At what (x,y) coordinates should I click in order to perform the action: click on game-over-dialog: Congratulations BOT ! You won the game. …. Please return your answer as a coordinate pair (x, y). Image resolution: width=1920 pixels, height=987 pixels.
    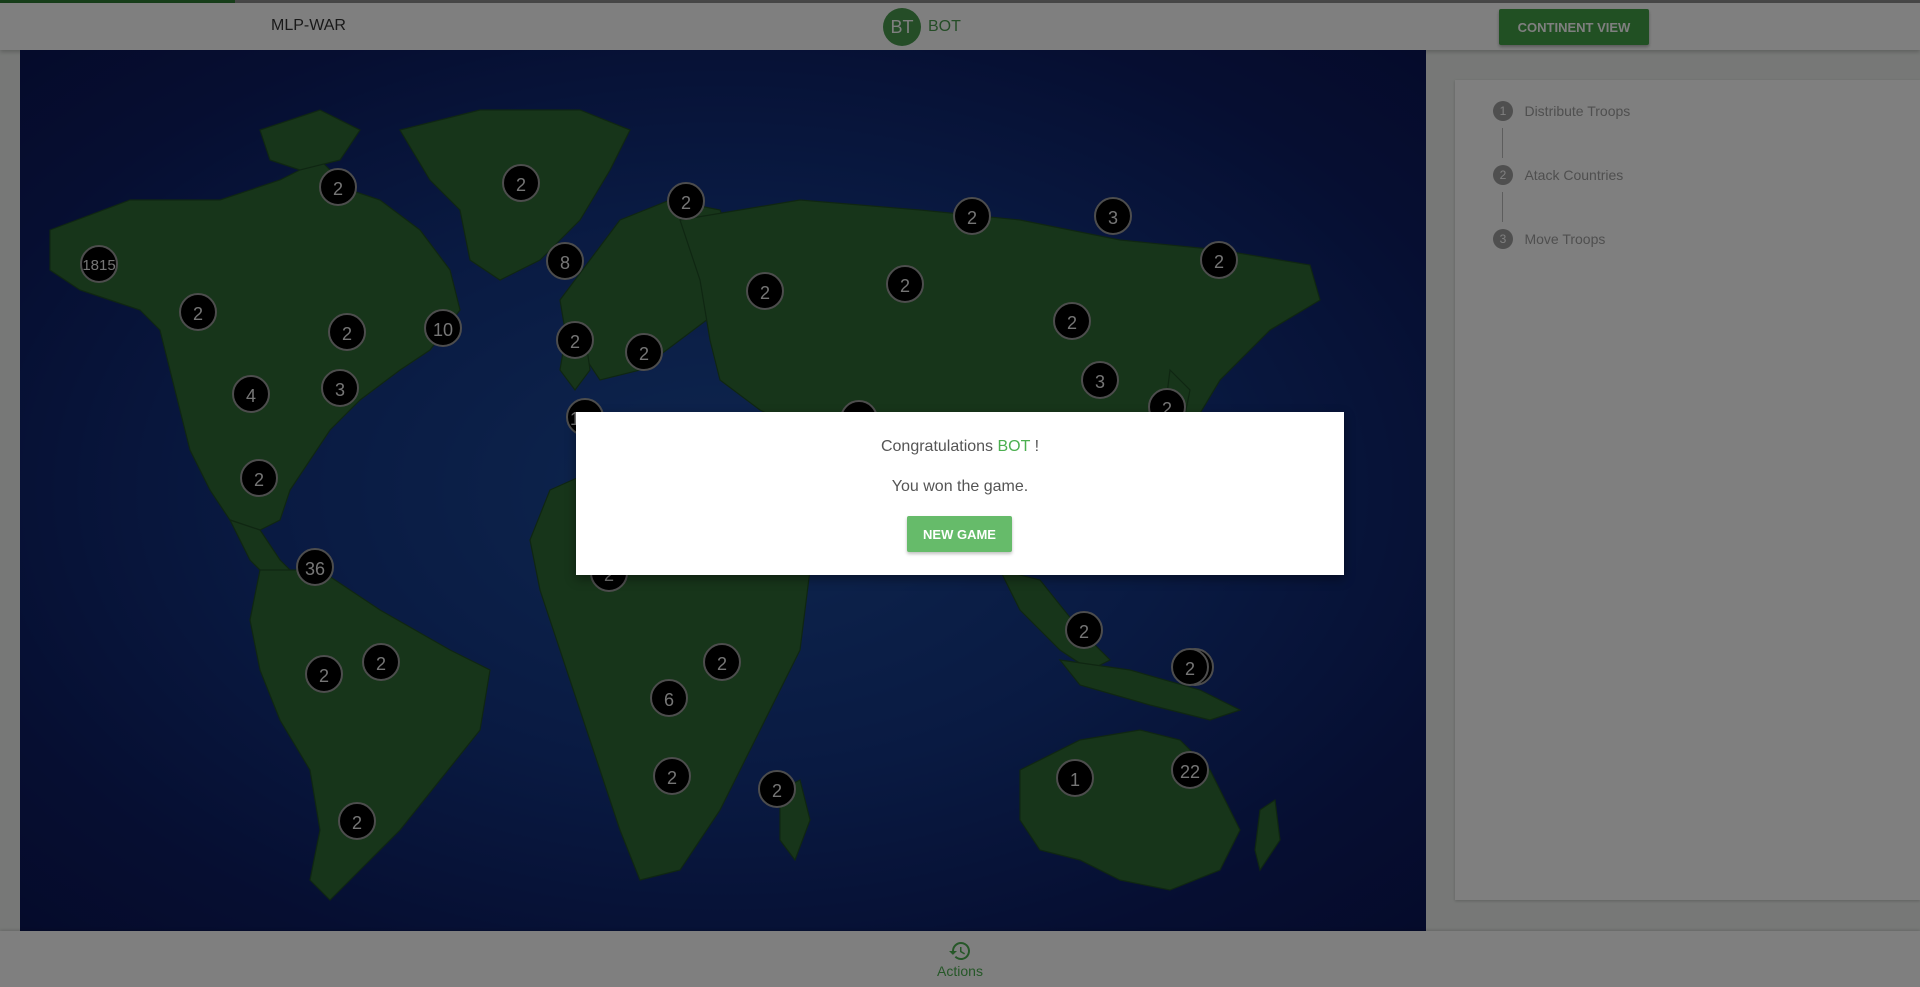
    Looking at the image, I should click on (960, 493).